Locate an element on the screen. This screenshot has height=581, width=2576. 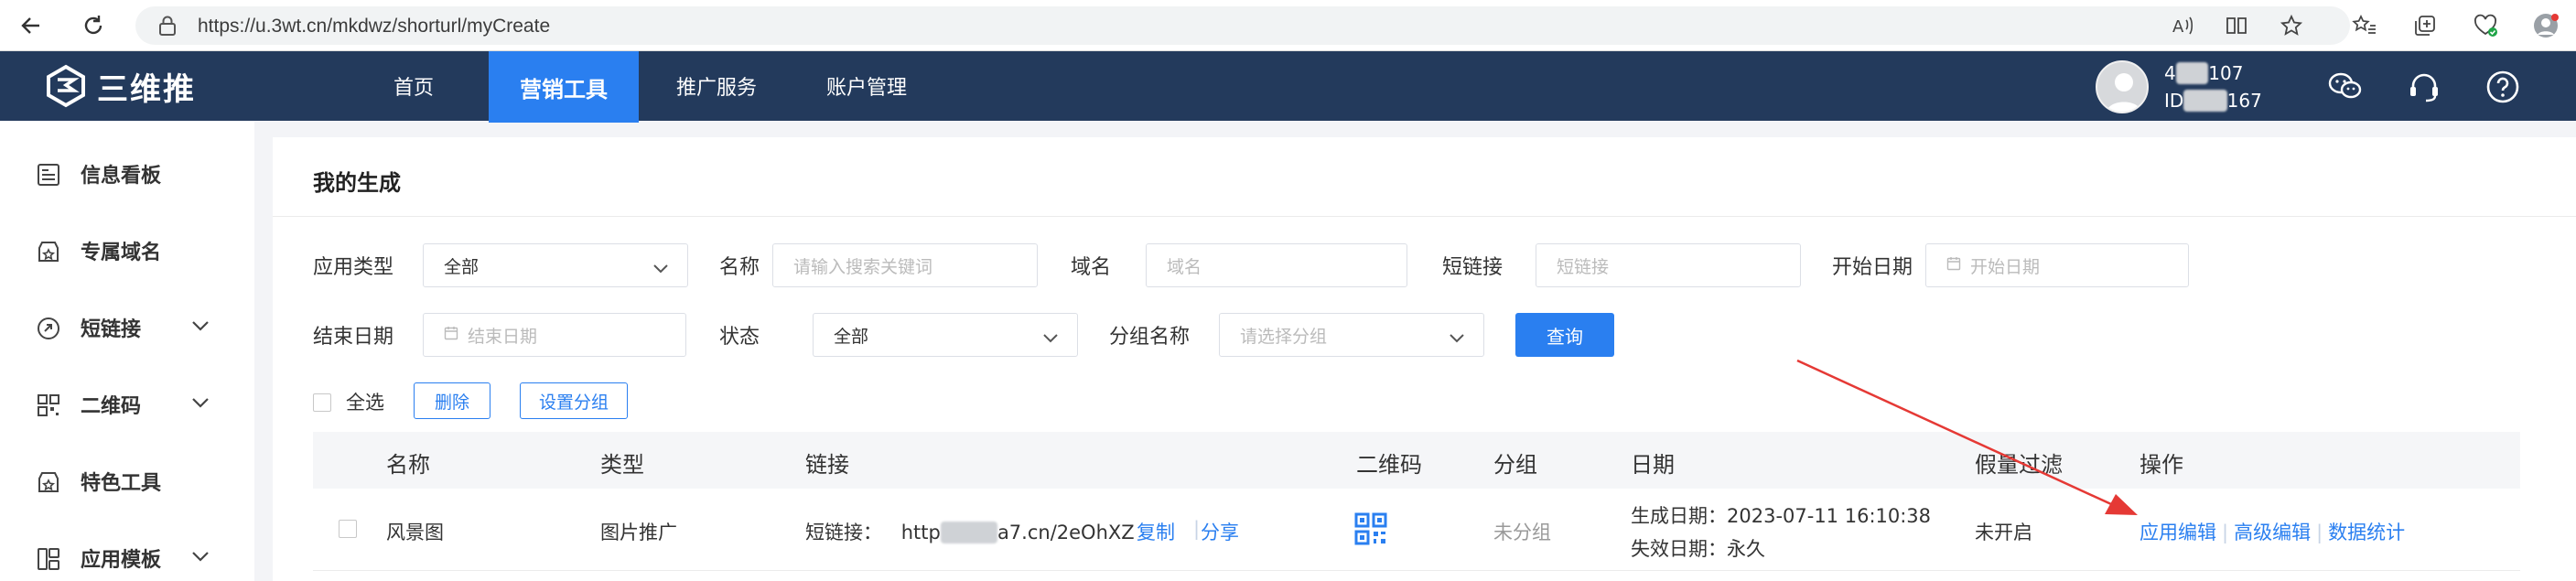
template-icon is located at coordinates (49, 559).